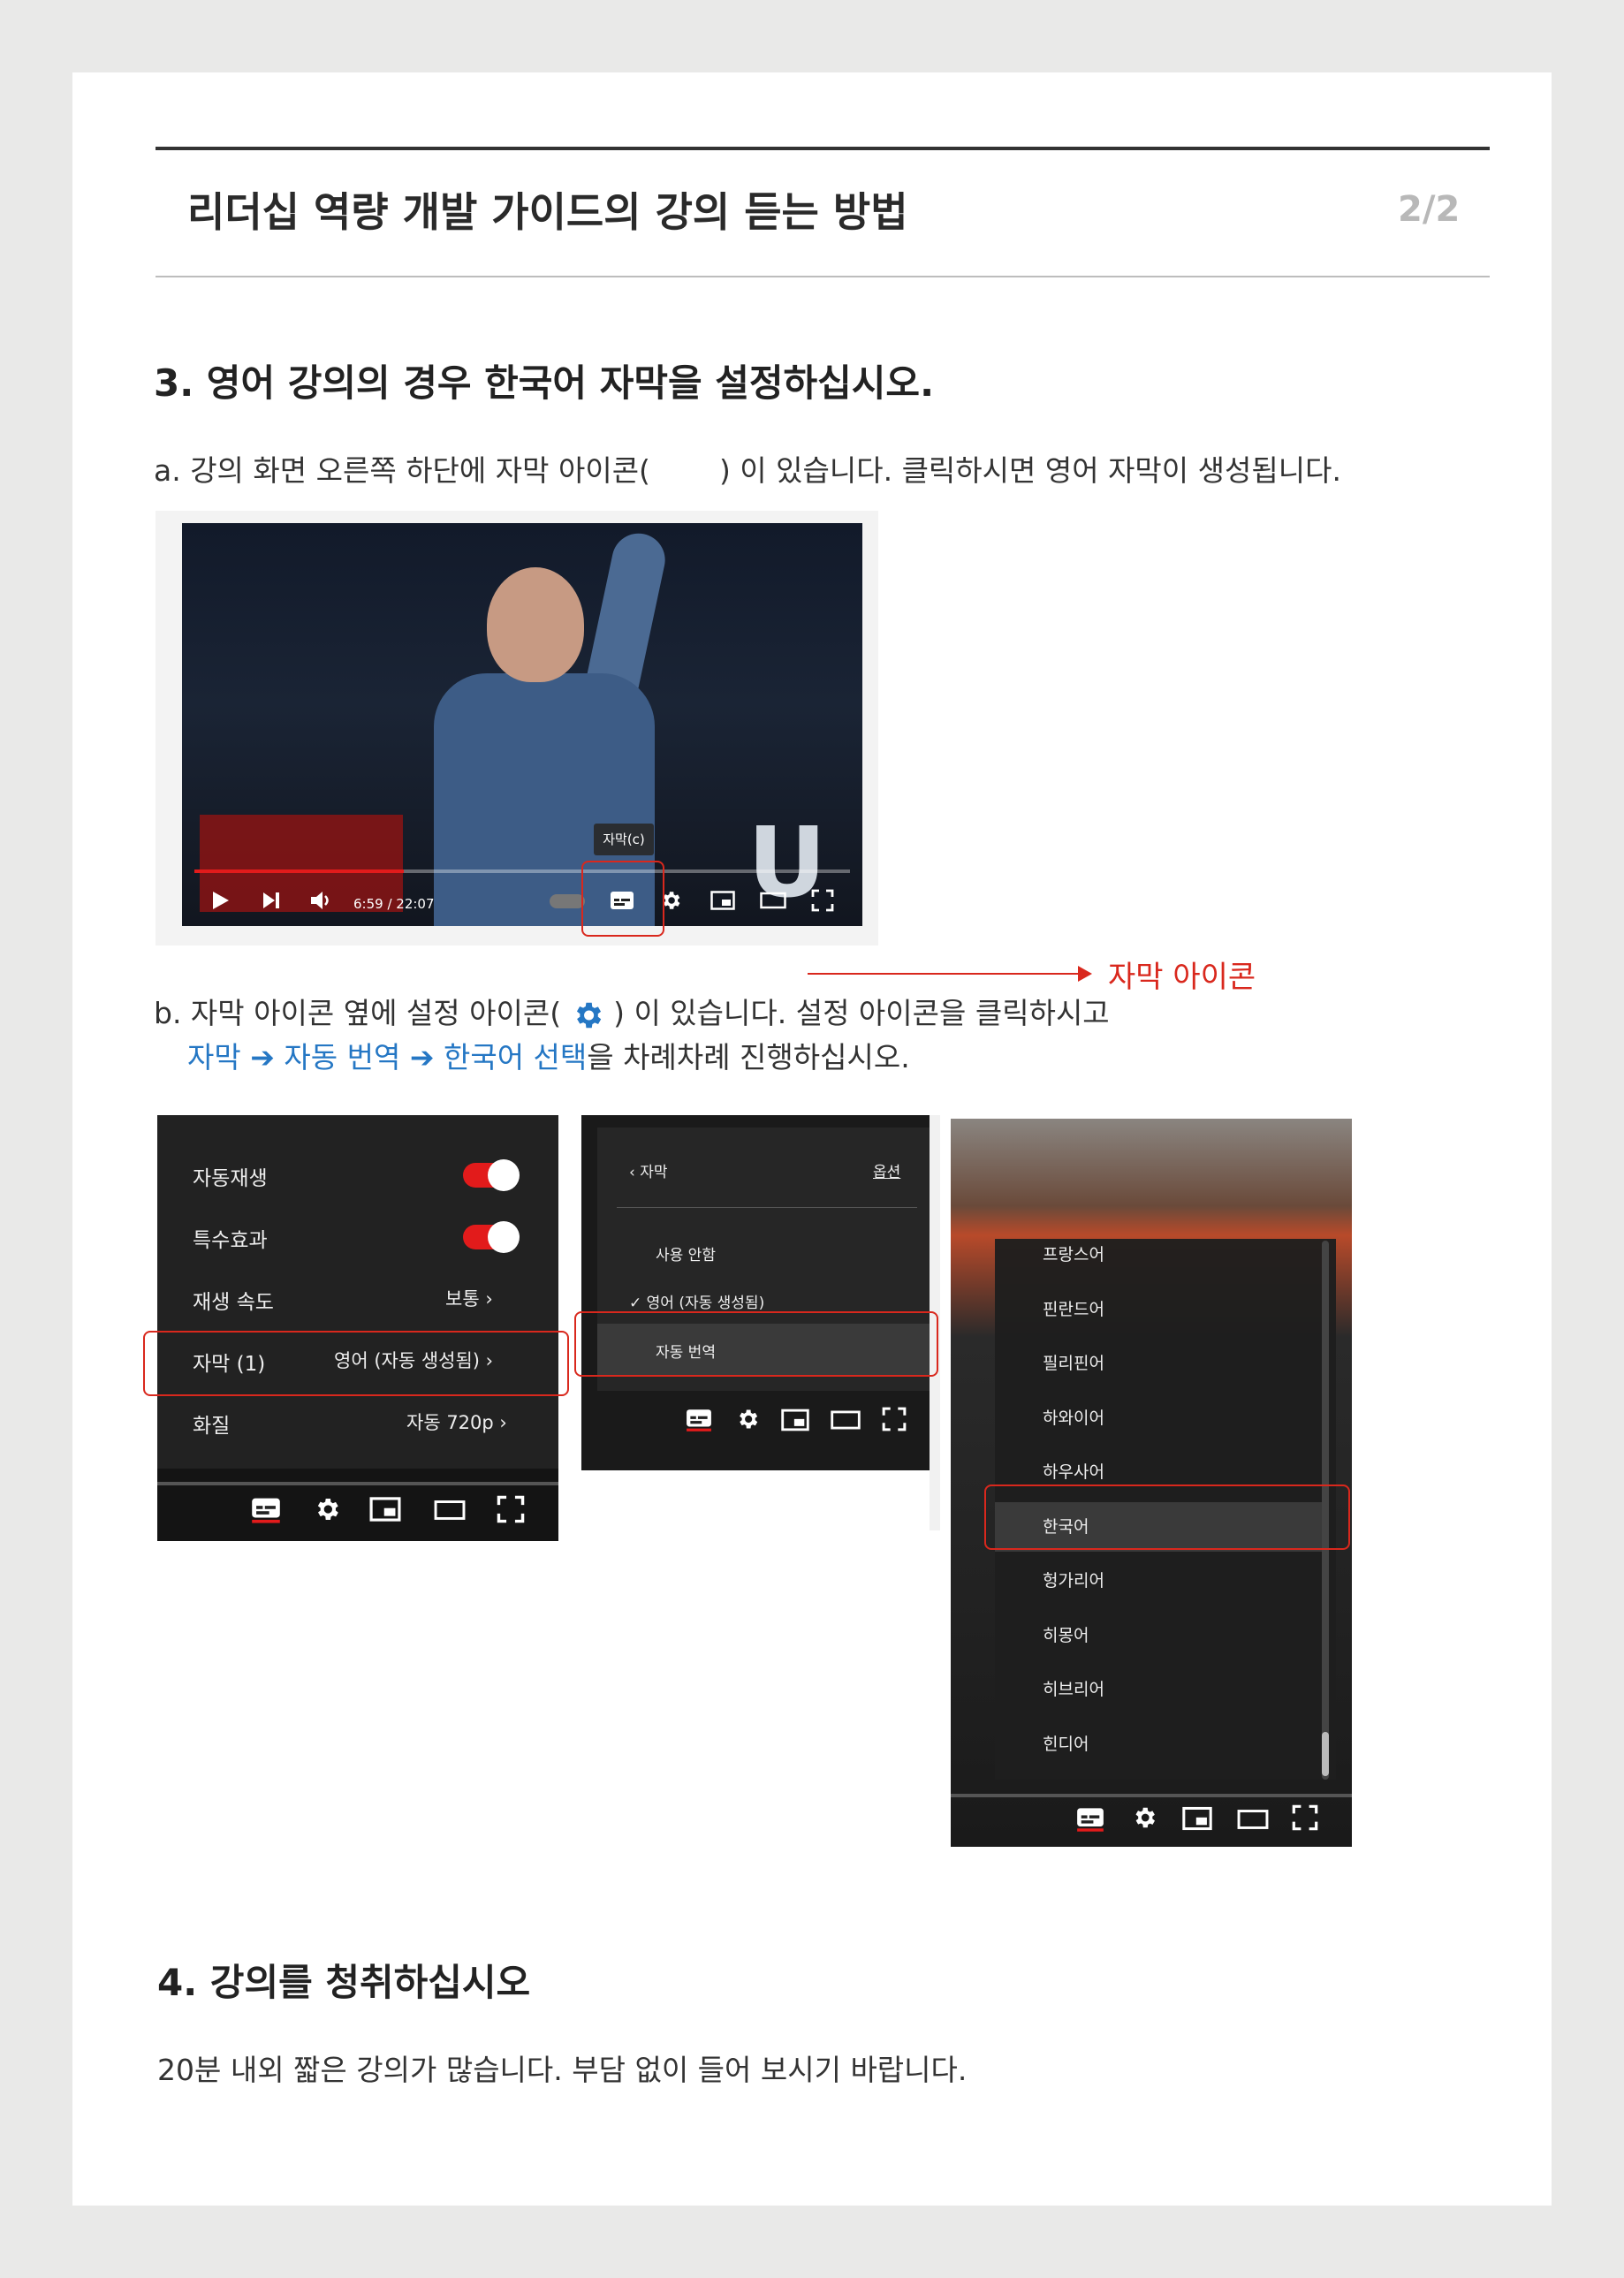 This screenshot has height=2278, width=1624. What do you see at coordinates (823, 276) in the screenshot?
I see `header-bottom-rule` at bounding box center [823, 276].